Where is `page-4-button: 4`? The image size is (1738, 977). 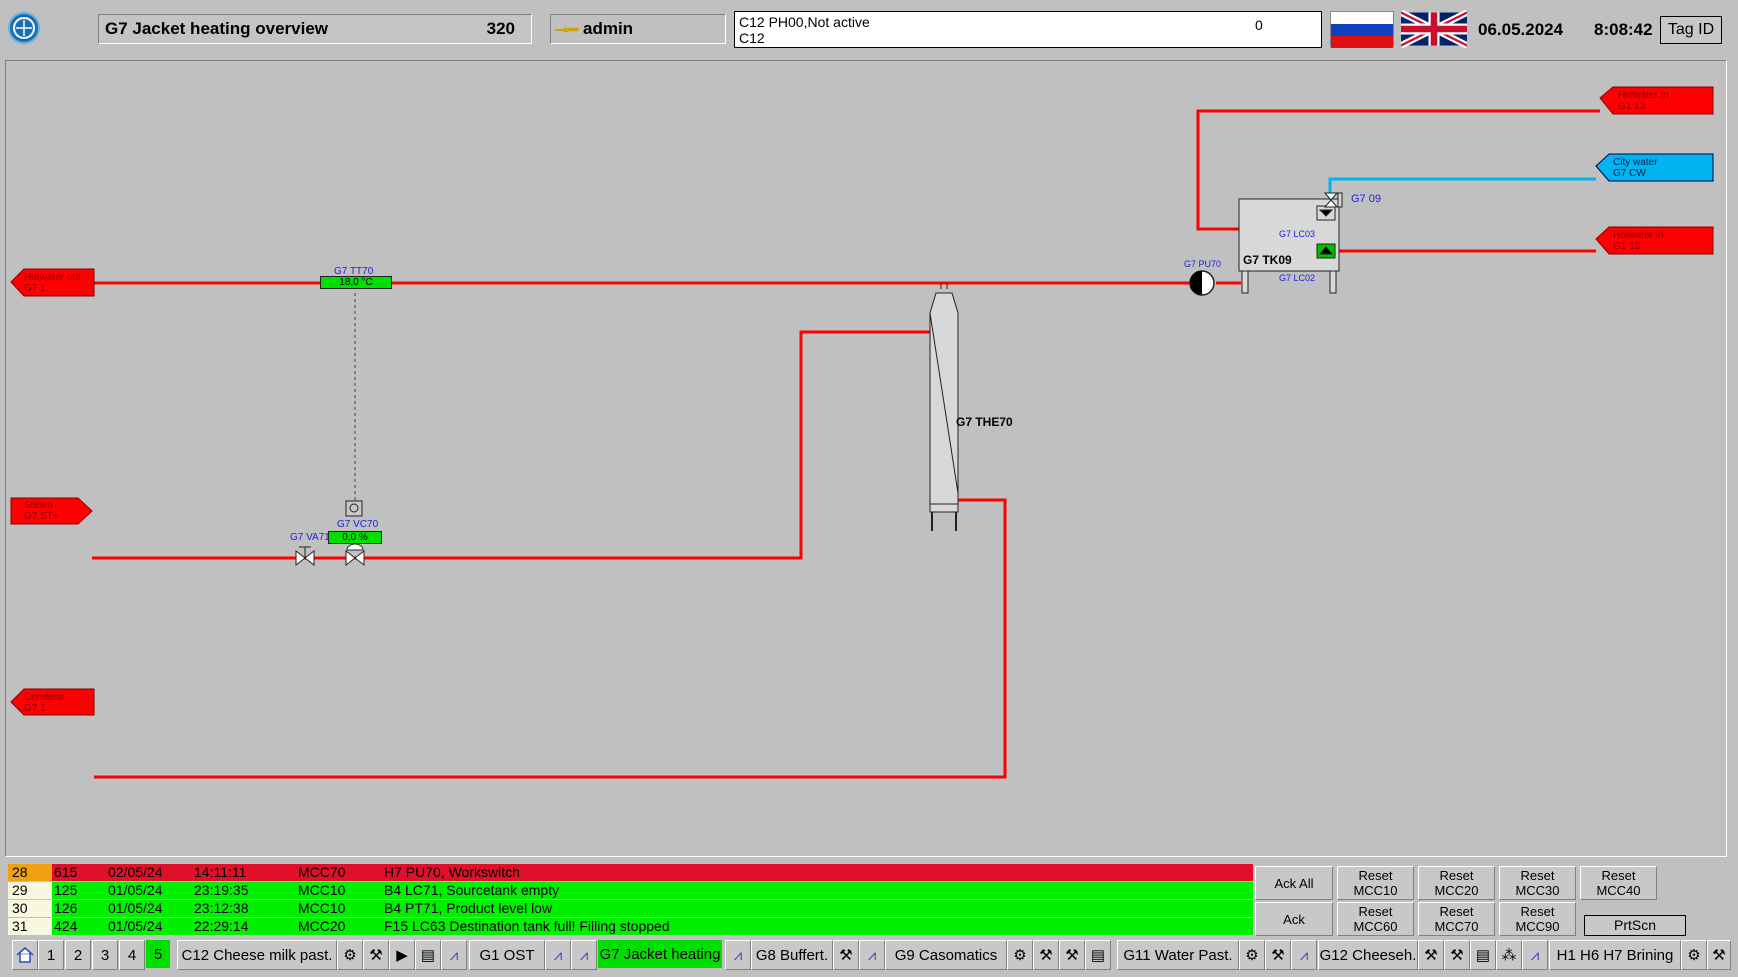 page-4-button: 4 is located at coordinates (132, 955).